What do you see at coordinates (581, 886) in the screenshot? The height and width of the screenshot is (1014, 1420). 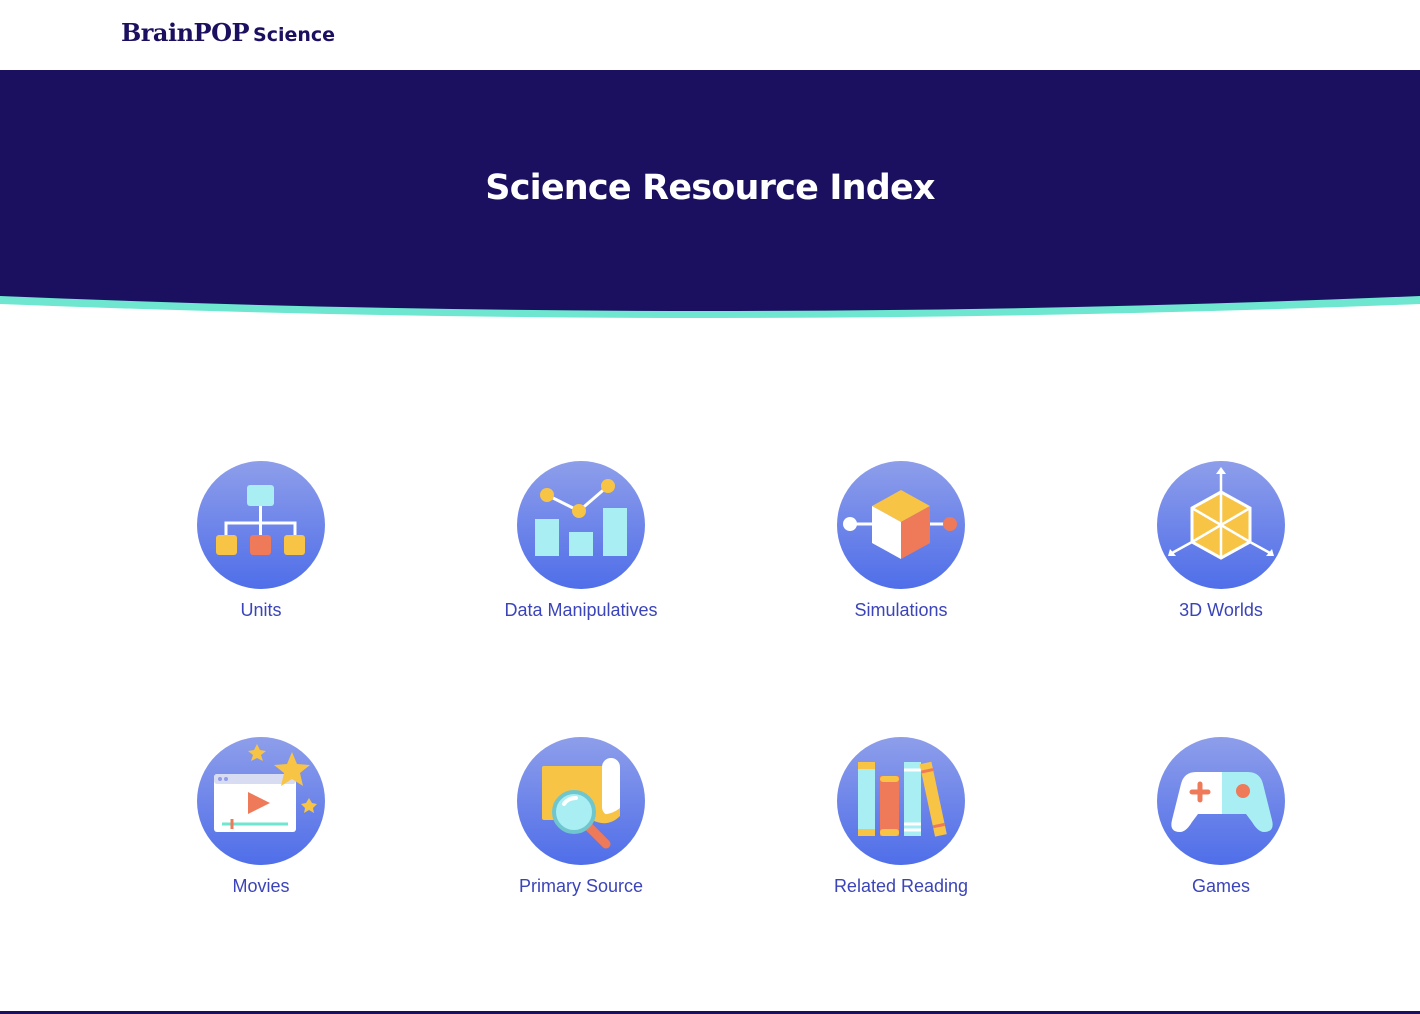 I see `resource-label: Primary Source` at bounding box center [581, 886].